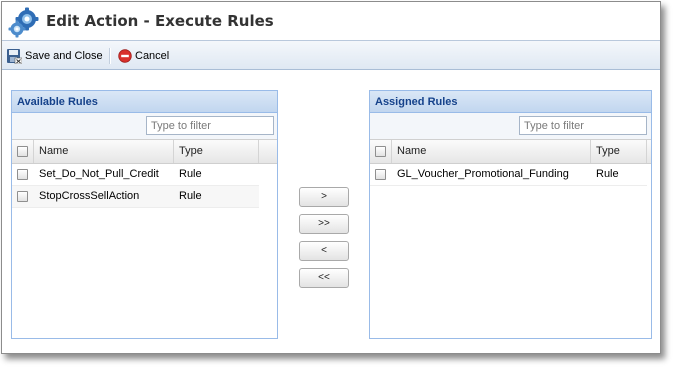  I want to click on remove-all-button: <<, so click(324, 278).